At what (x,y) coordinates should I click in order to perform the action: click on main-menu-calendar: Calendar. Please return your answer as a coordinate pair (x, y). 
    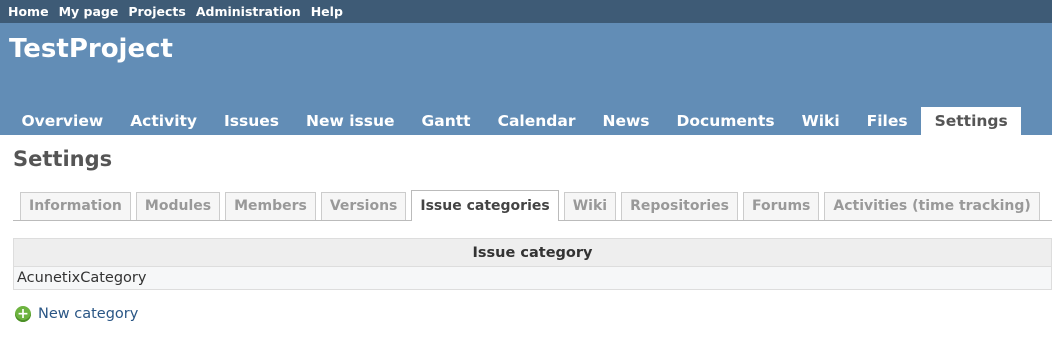
    Looking at the image, I should click on (536, 121).